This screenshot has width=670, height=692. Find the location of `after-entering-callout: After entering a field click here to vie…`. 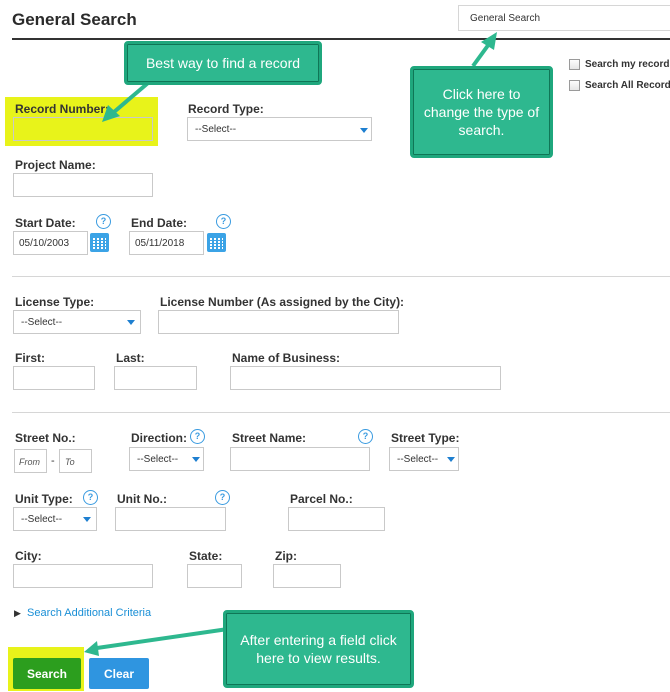

after-entering-callout: After entering a field click here to vie… is located at coordinates (318, 649).